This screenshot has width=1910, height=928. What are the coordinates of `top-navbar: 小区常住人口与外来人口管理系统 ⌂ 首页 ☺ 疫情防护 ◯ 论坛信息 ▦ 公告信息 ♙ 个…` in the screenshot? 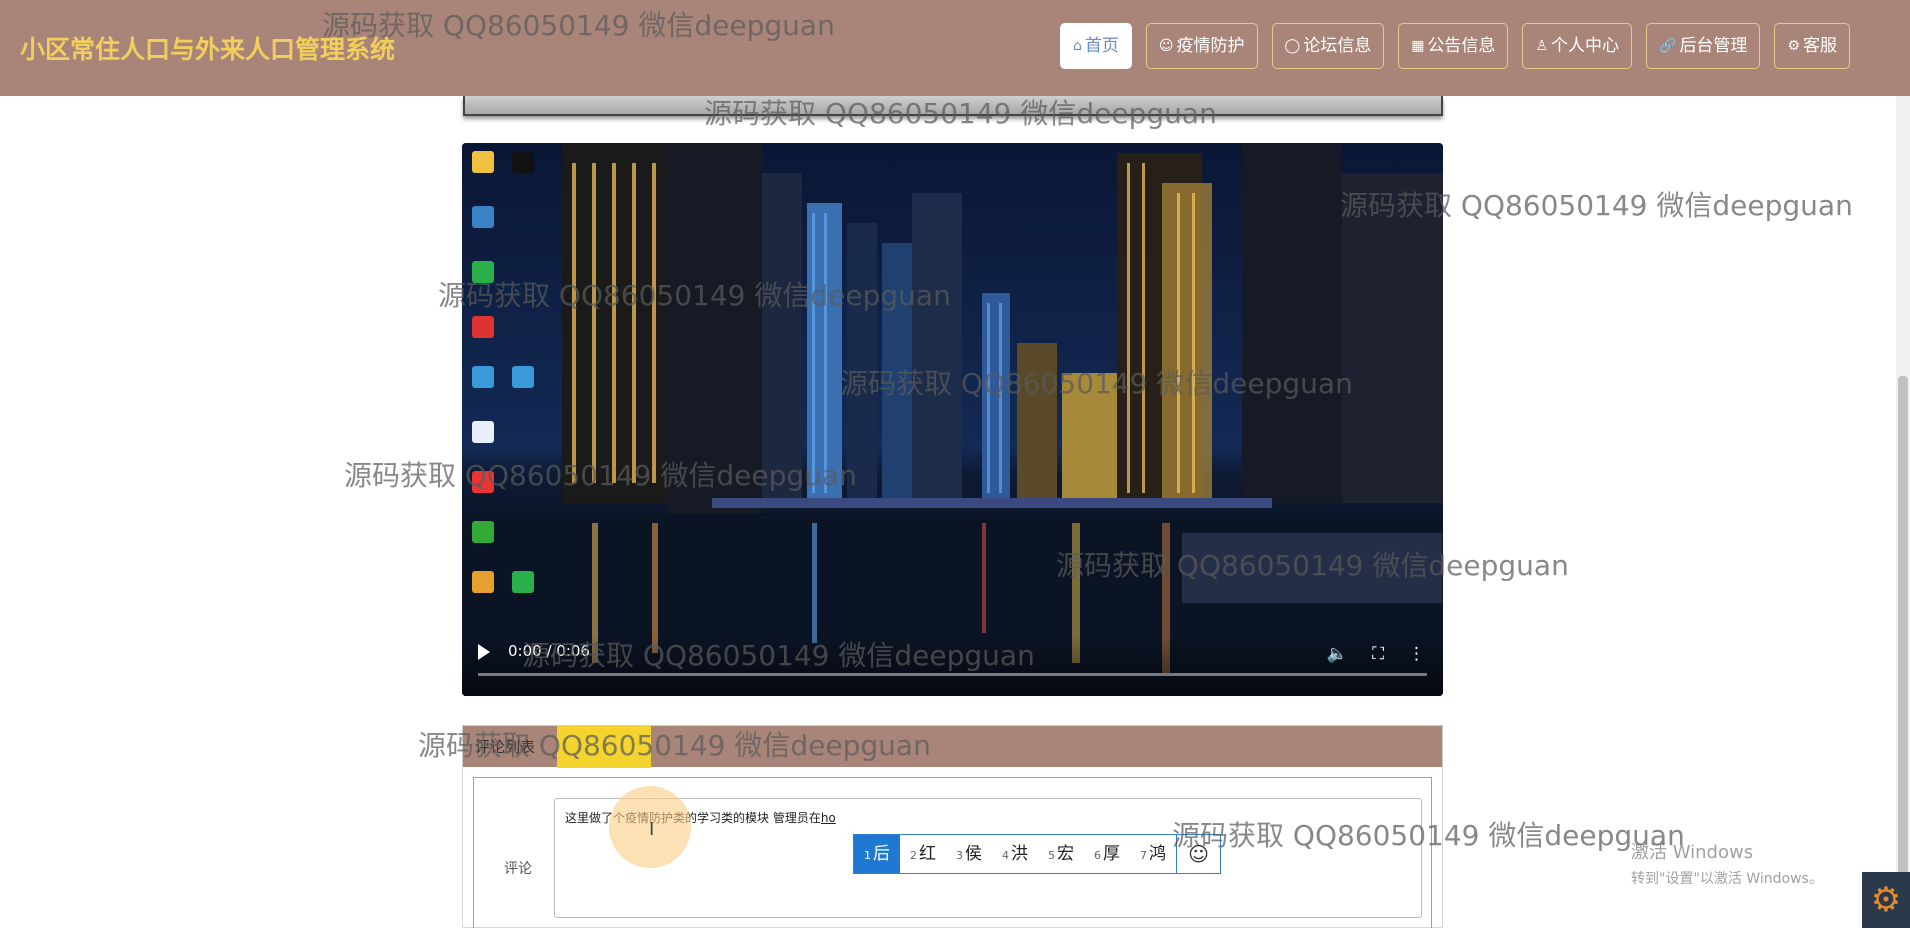 It's located at (955, 48).